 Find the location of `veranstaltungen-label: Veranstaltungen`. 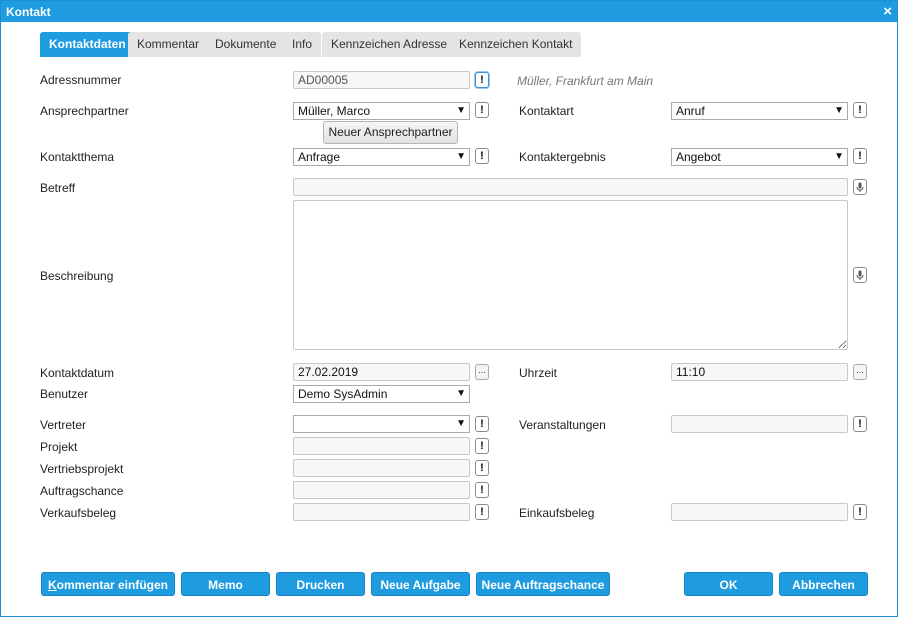

veranstaltungen-label: Veranstaltungen is located at coordinates (562, 425).